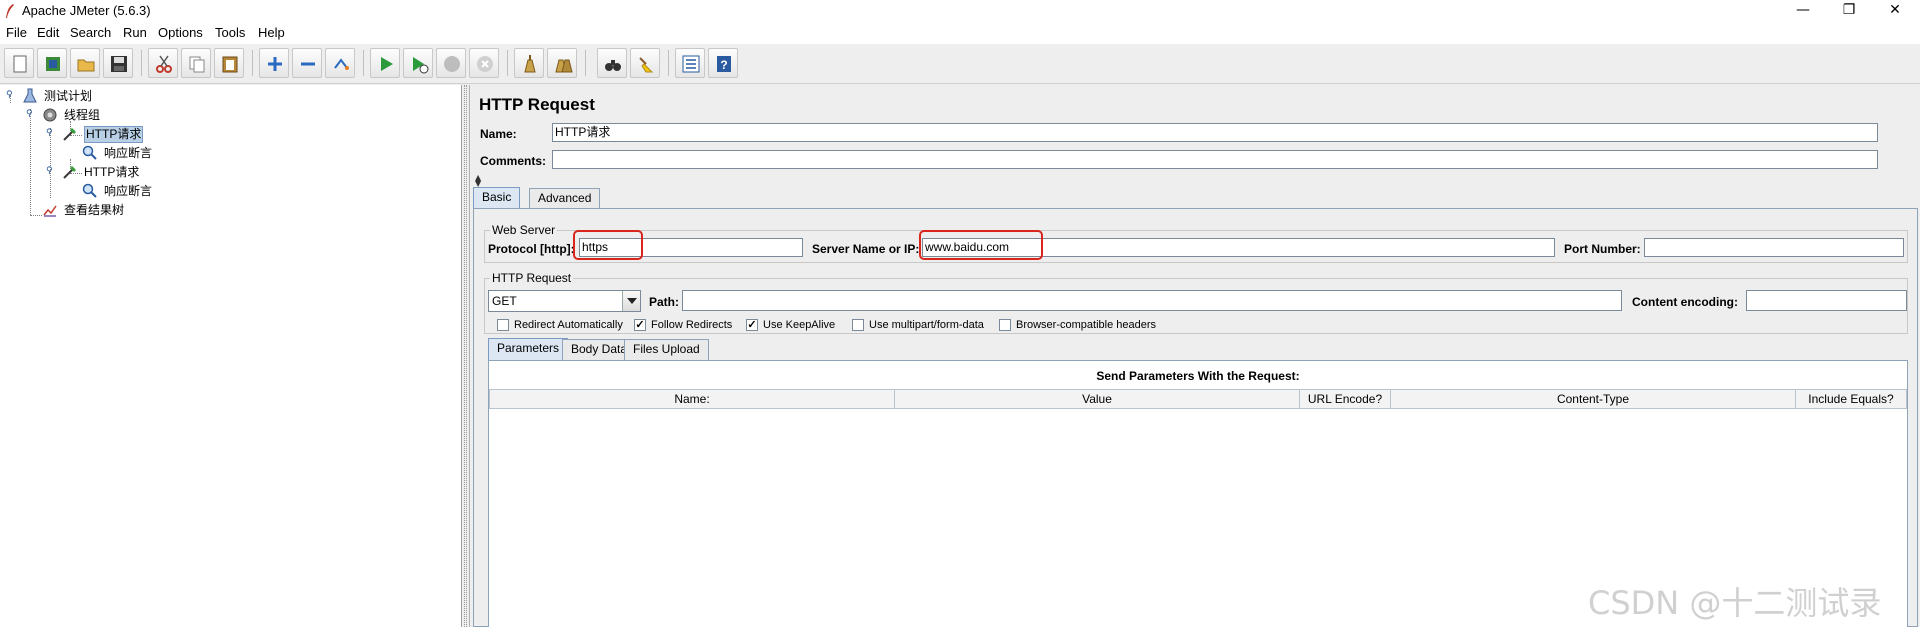 Image resolution: width=1920 pixels, height=627 pixels. I want to click on tab-files-upload: Files Upload, so click(666, 349).